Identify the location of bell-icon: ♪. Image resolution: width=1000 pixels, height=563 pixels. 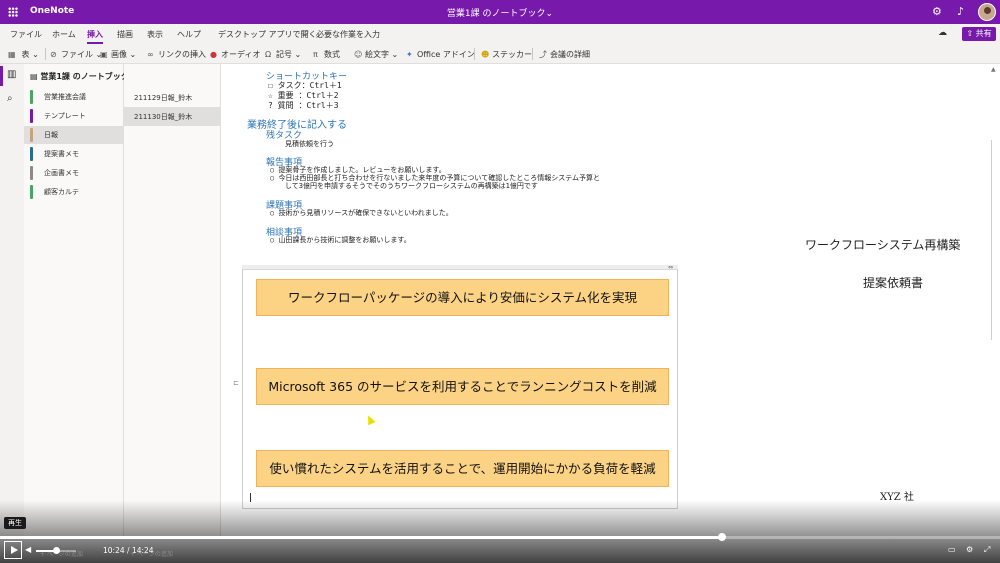
(960, 11).